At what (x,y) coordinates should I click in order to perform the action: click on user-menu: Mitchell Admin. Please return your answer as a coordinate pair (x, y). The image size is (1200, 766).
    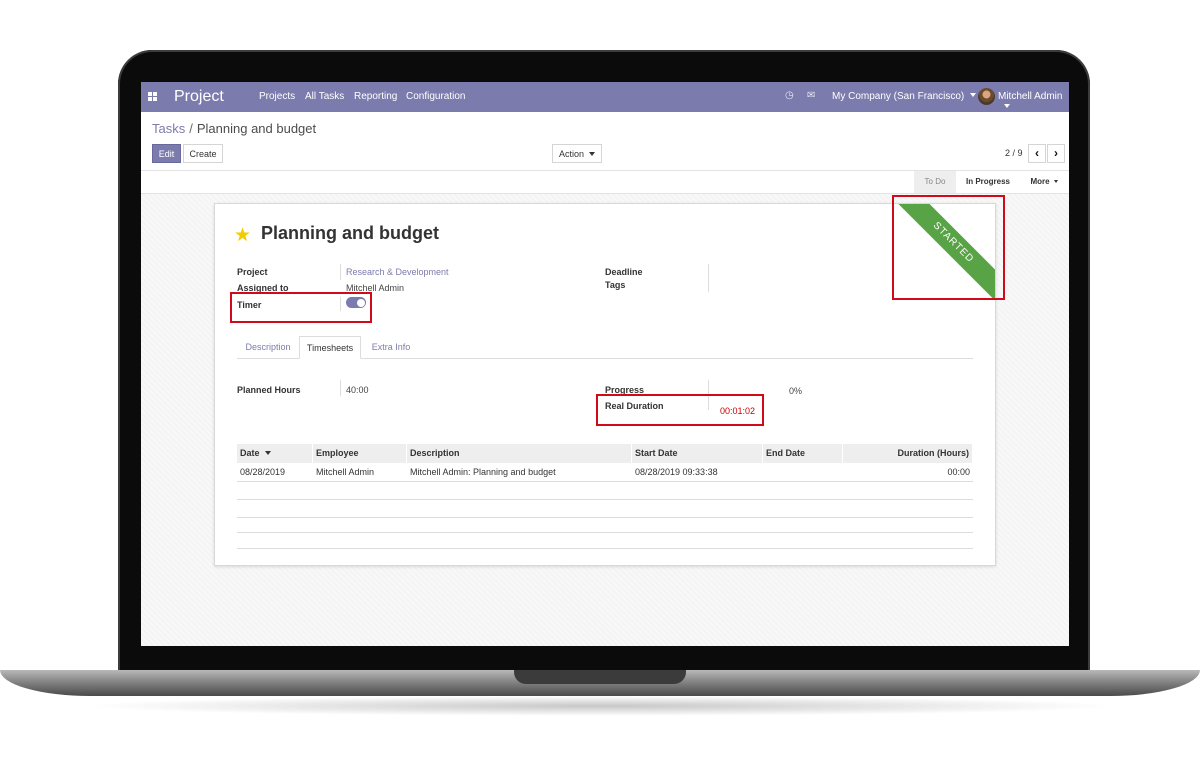
    Looking at the image, I should click on (1033, 102).